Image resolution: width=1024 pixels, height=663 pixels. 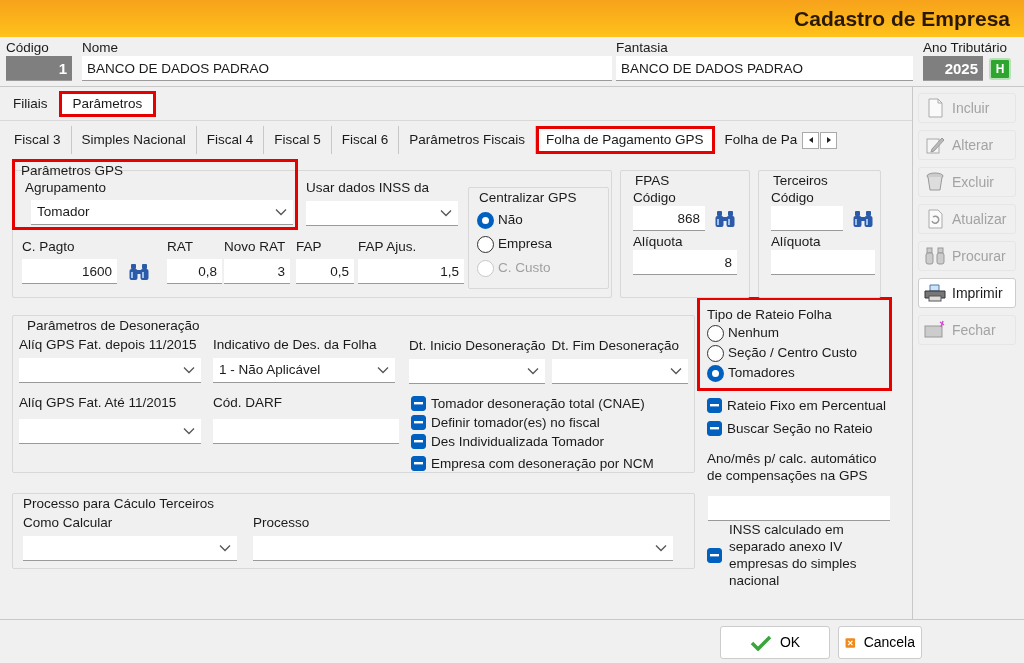 What do you see at coordinates (255, 246) in the screenshot?
I see `field-label: Novo RAT` at bounding box center [255, 246].